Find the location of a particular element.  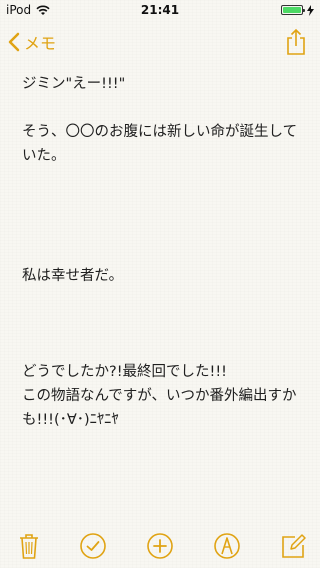

back-button: メモ is located at coordinates (32, 42).